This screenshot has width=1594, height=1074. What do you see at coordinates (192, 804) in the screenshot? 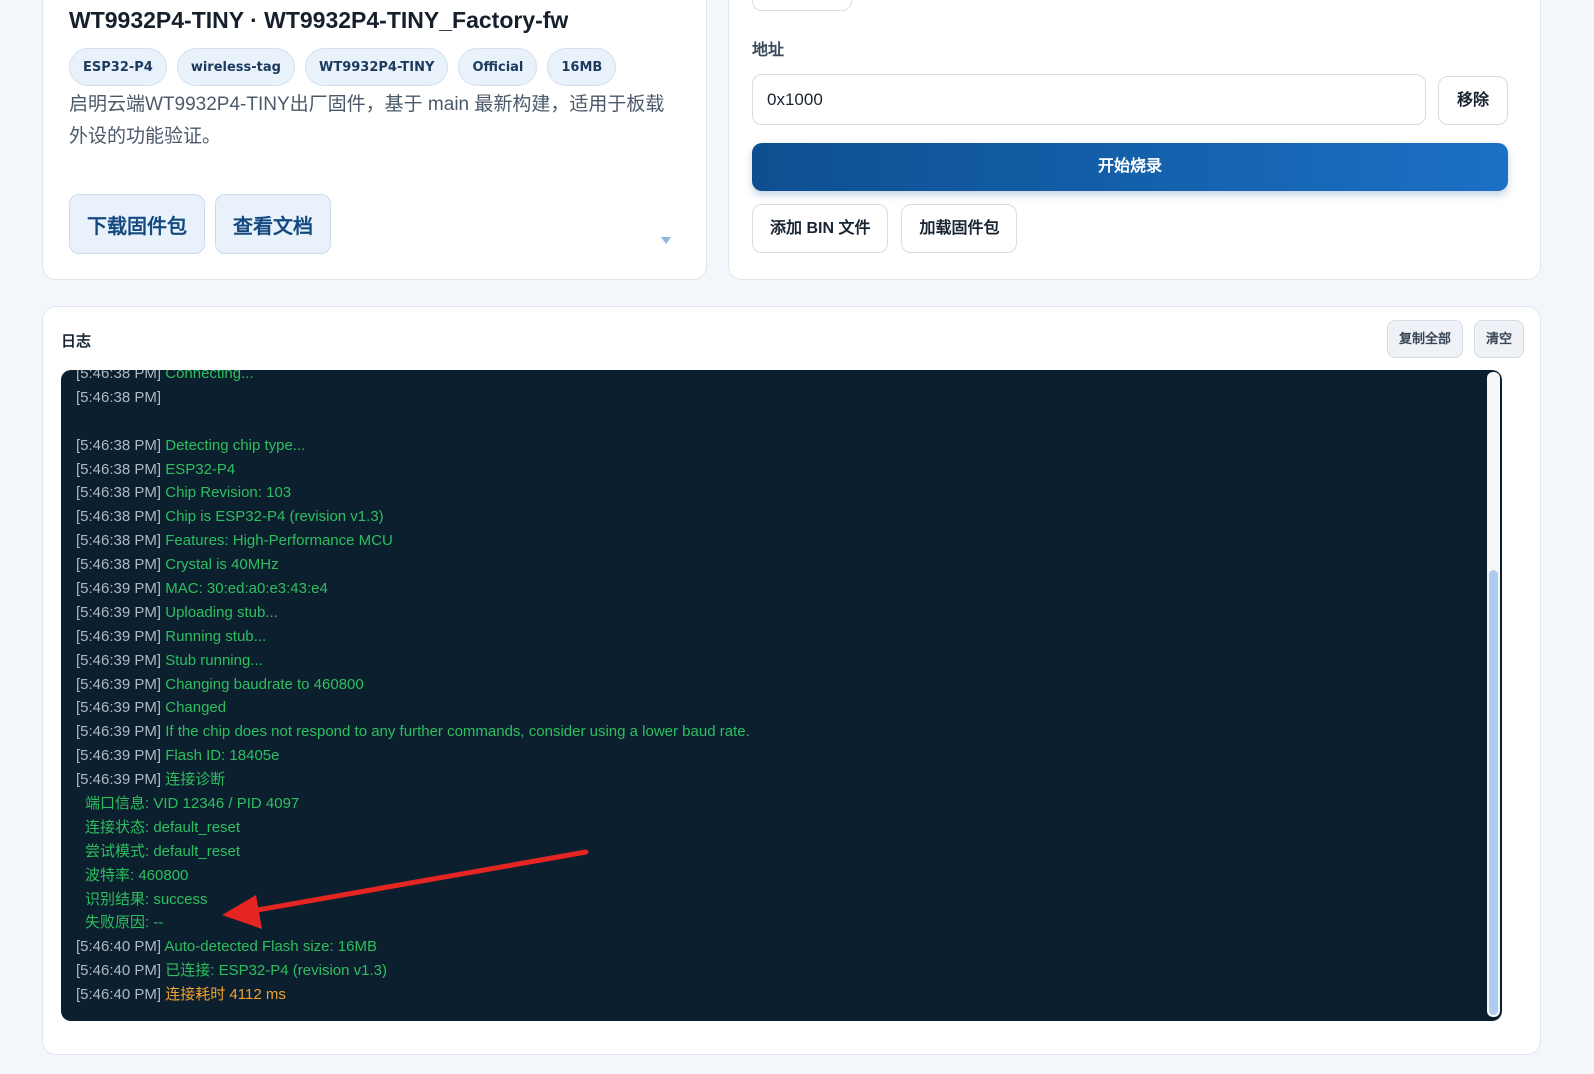
I see `log-message: 端口信息: VID 12346 / PID 4097` at bounding box center [192, 804].